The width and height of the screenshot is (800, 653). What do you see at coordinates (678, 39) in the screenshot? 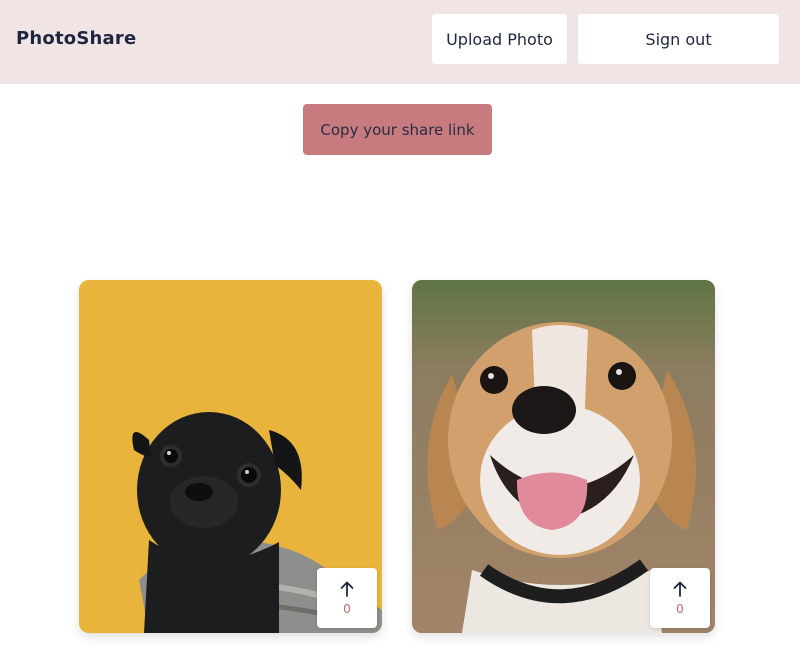
I see `sign-out-button: Sign out` at bounding box center [678, 39].